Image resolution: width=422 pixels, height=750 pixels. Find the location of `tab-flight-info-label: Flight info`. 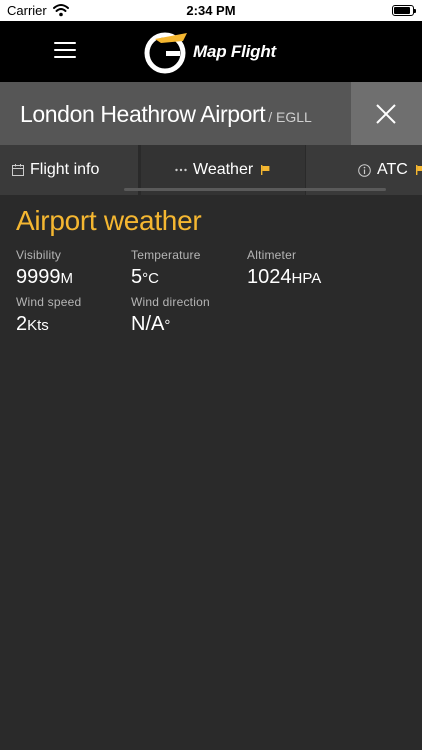

tab-flight-info-label: Flight info is located at coordinates (65, 169).